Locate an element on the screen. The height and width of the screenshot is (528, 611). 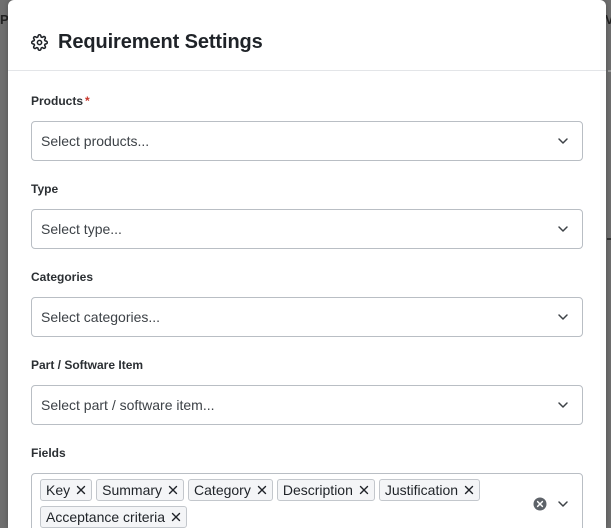
chip-label: Acceptance criteria is located at coordinates (106, 517).